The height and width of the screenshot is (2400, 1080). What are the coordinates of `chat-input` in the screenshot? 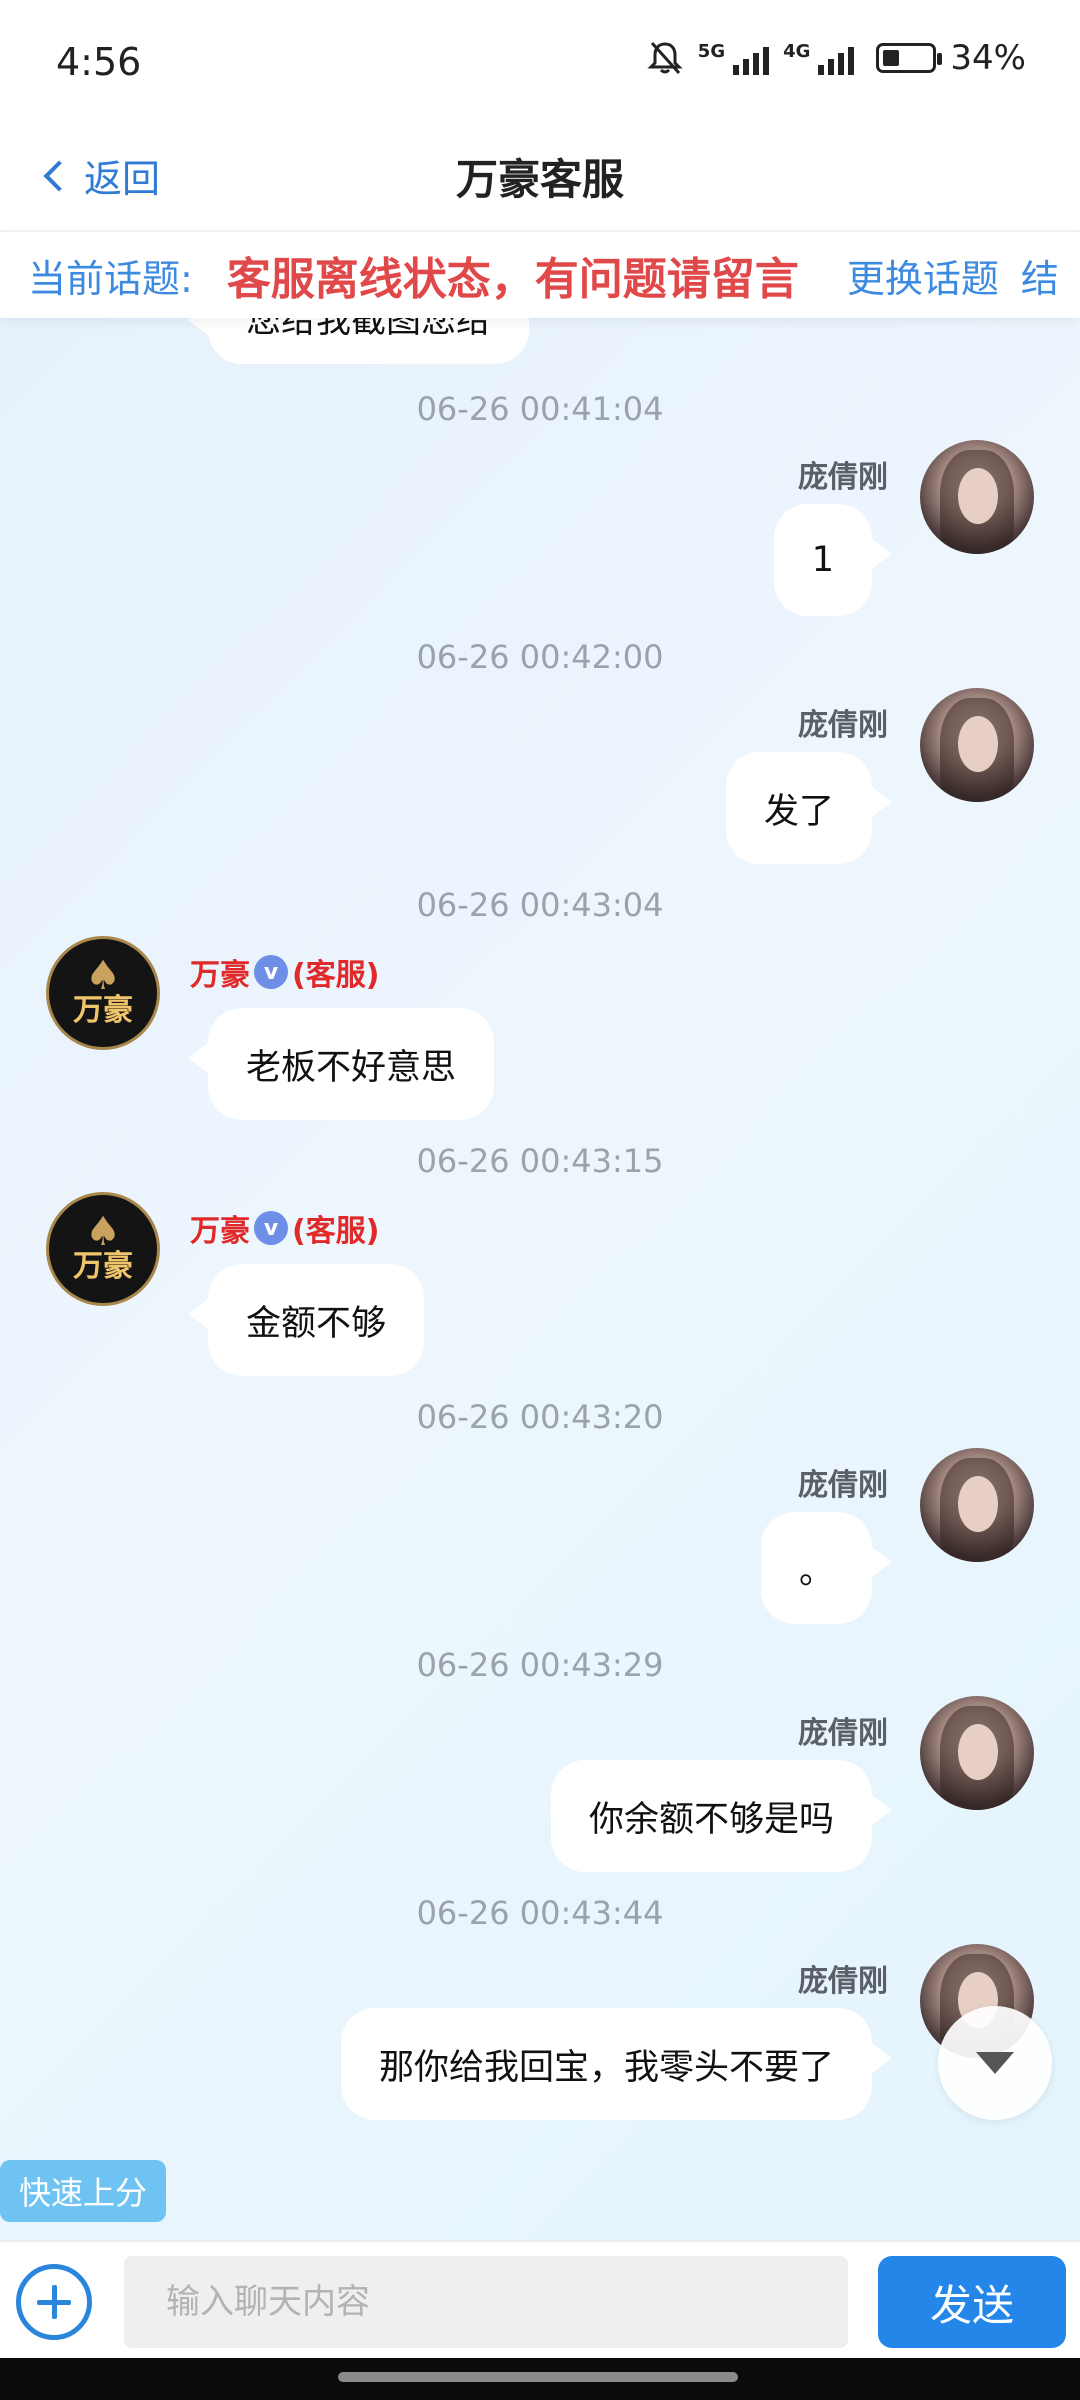 It's located at (486, 2302).